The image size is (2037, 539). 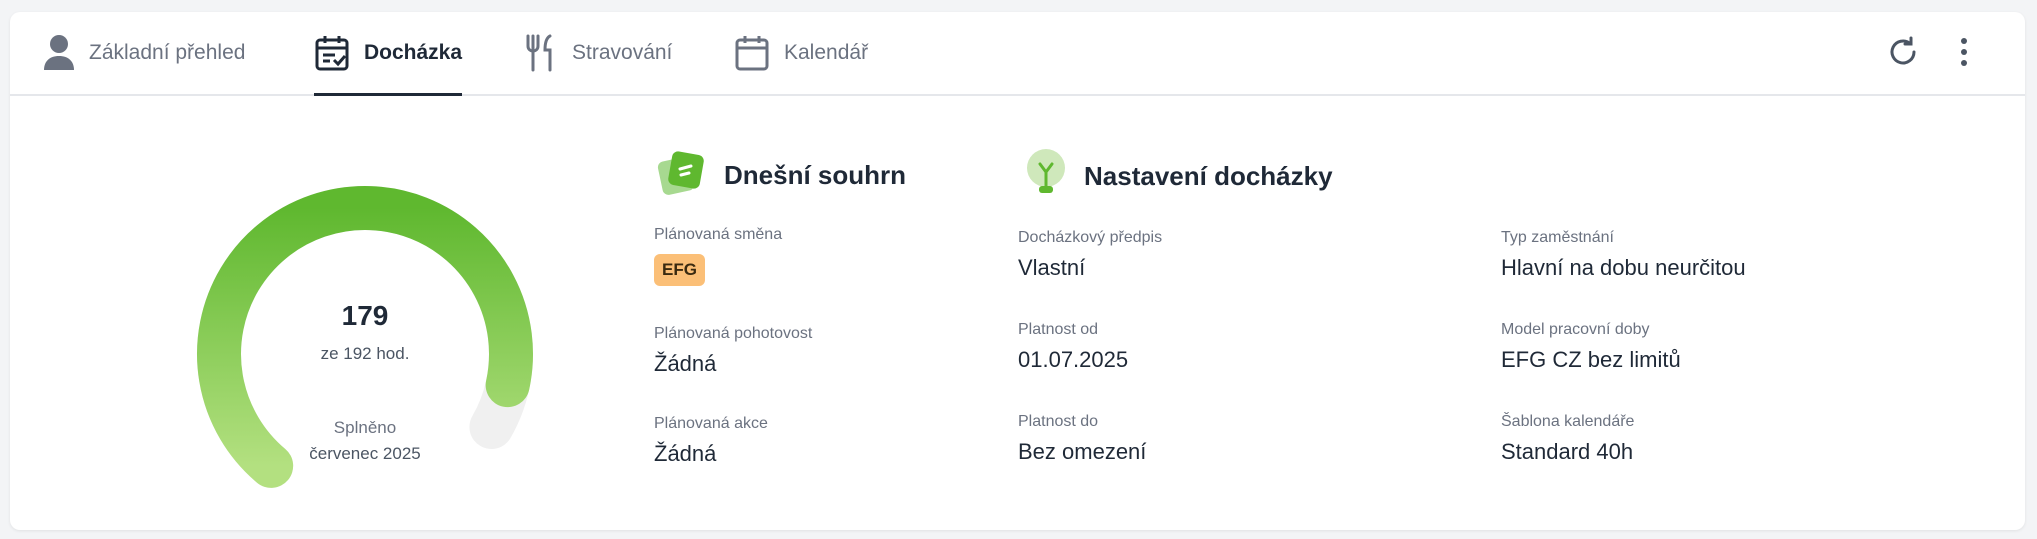 I want to click on field-label: Model pracovní doby, so click(x=1575, y=329).